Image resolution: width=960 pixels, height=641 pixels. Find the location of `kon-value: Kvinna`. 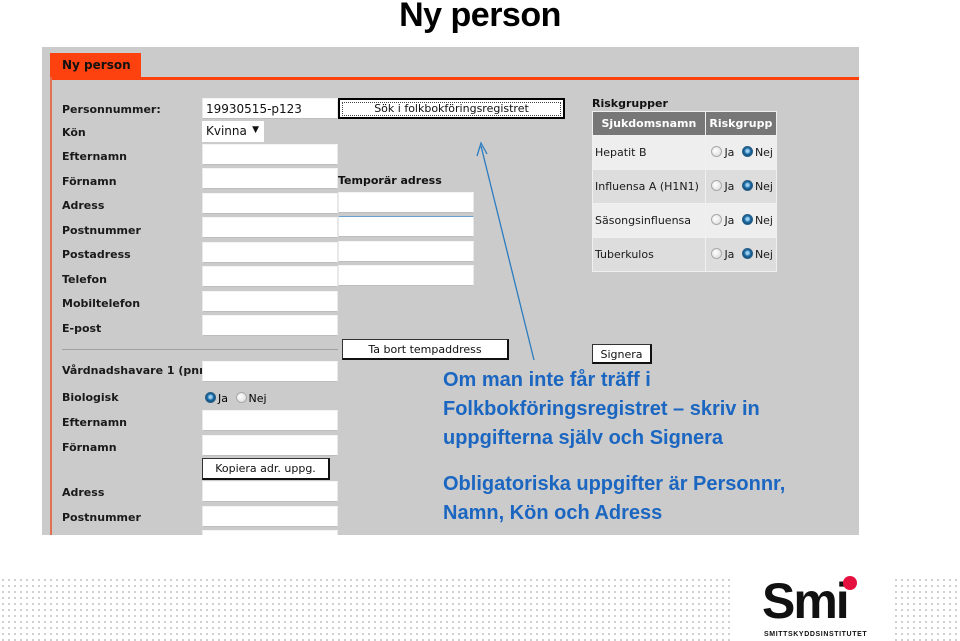

kon-value: Kvinna is located at coordinates (226, 131).